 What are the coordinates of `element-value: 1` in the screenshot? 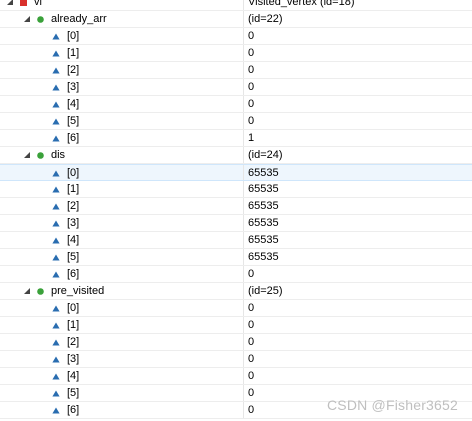 It's located at (251, 138).